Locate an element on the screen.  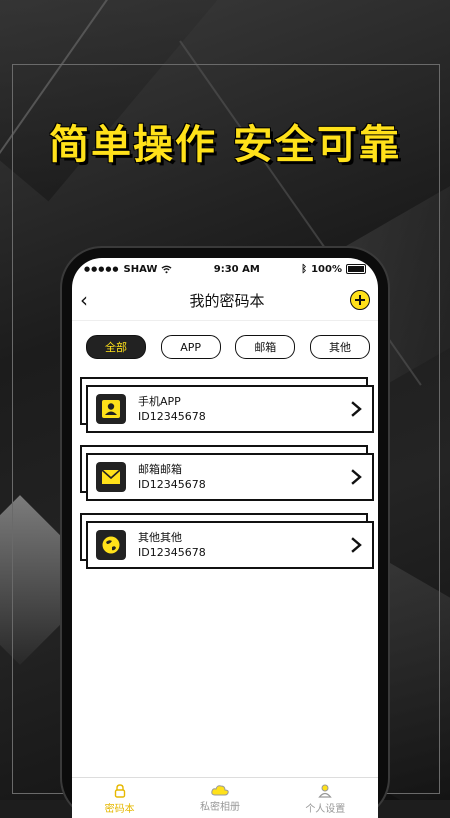
globe-icon is located at coordinates (111, 545).